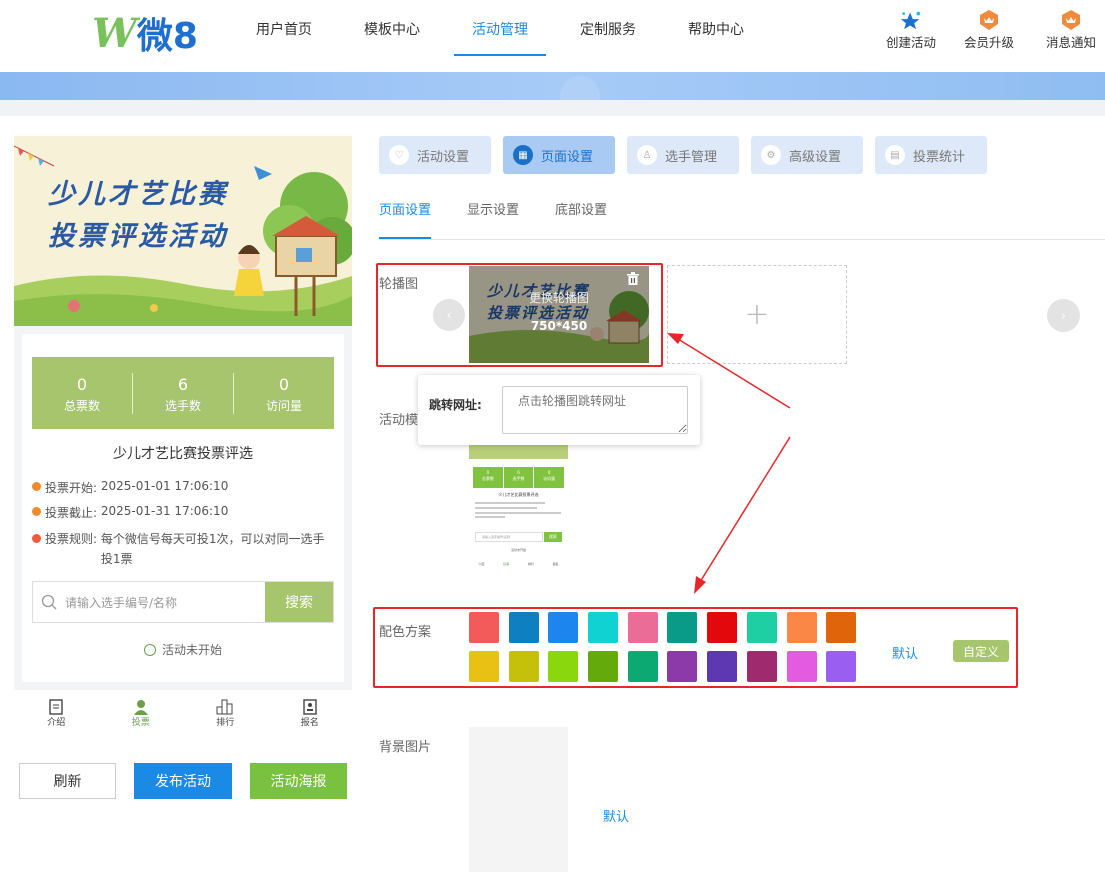 The image size is (1105, 872). What do you see at coordinates (518, 799) in the screenshot?
I see `bg-image-placeholder` at bounding box center [518, 799].